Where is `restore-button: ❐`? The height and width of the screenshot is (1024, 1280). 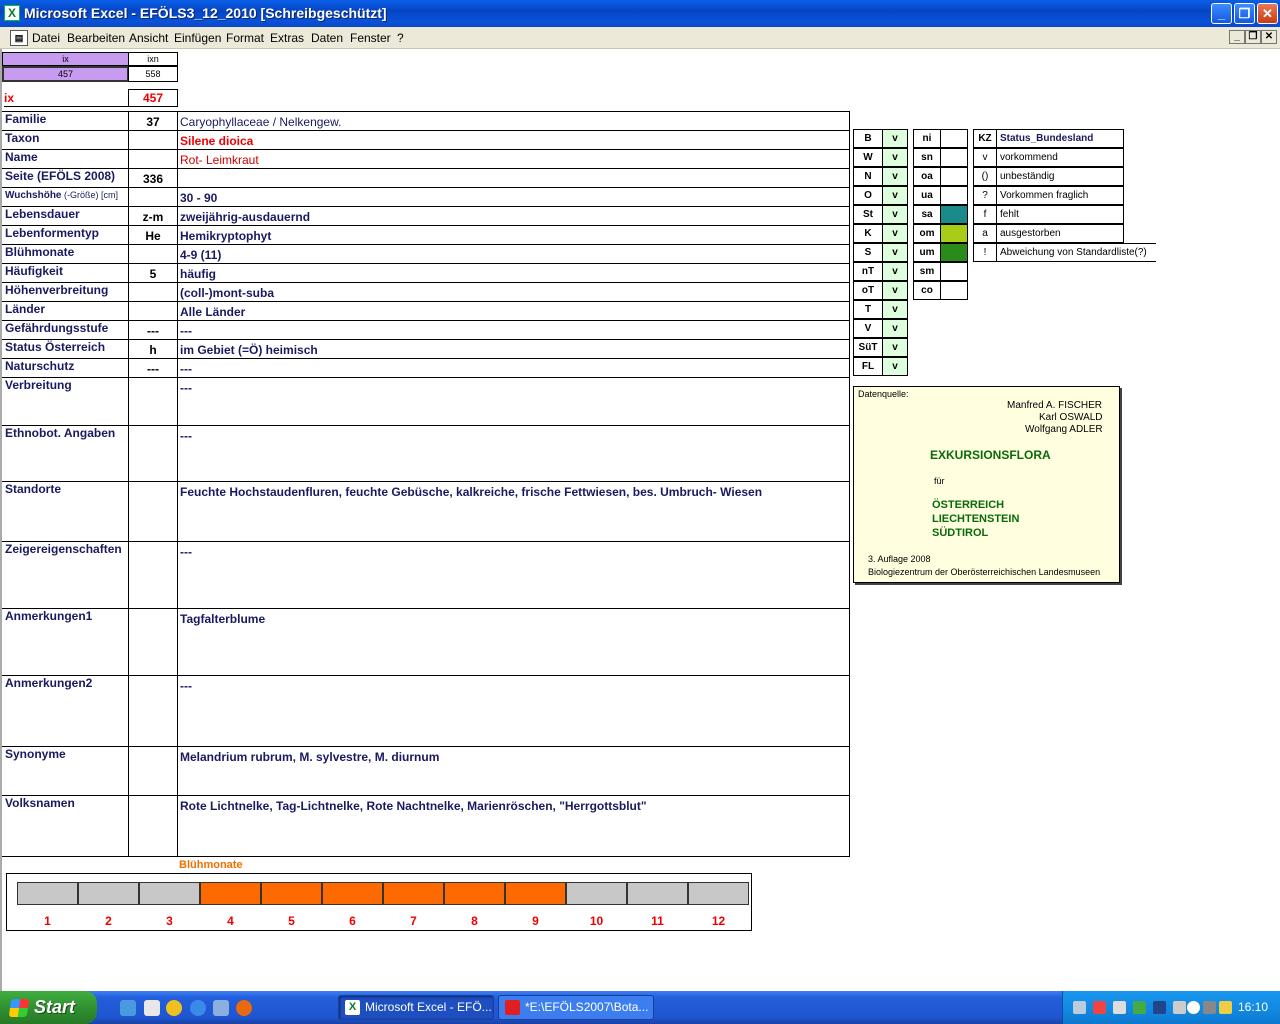
restore-button: ❐ is located at coordinates (1244, 13).